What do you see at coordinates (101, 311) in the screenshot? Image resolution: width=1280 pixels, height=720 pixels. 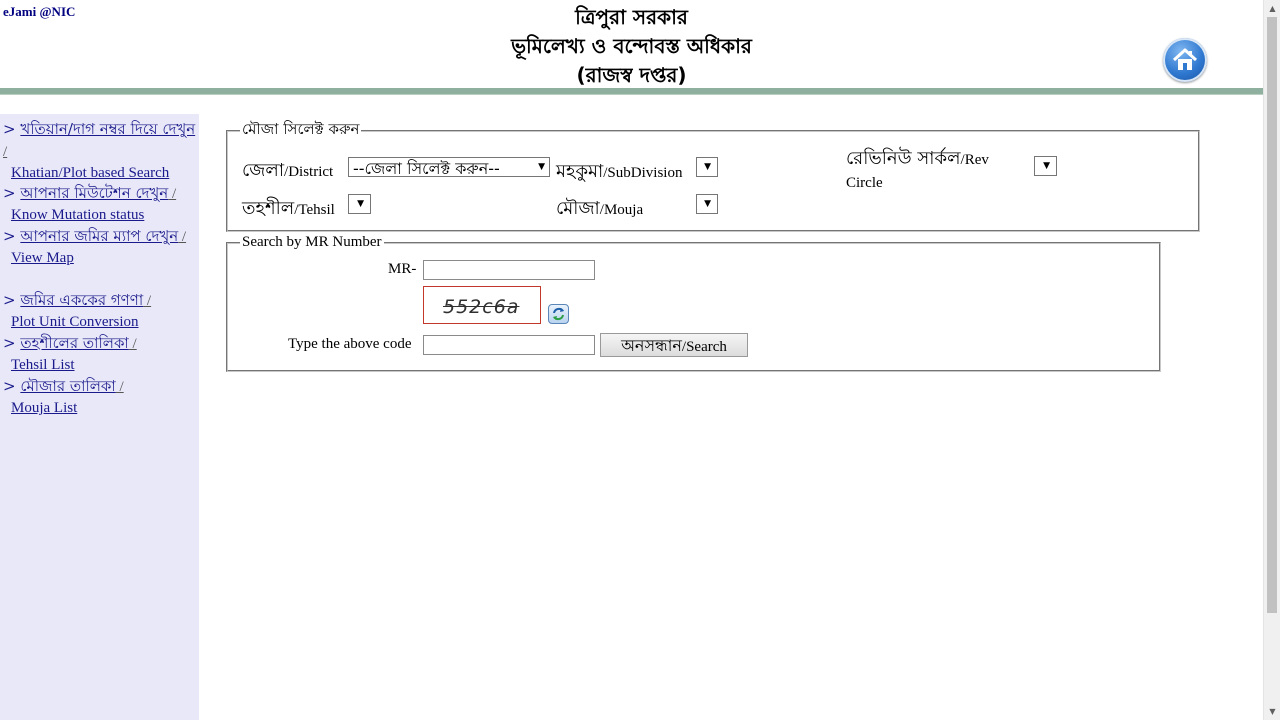 I see `sidebar-item-plot-unit-conversion: > জমির এককের গণণা / Plot Unit Conversion` at bounding box center [101, 311].